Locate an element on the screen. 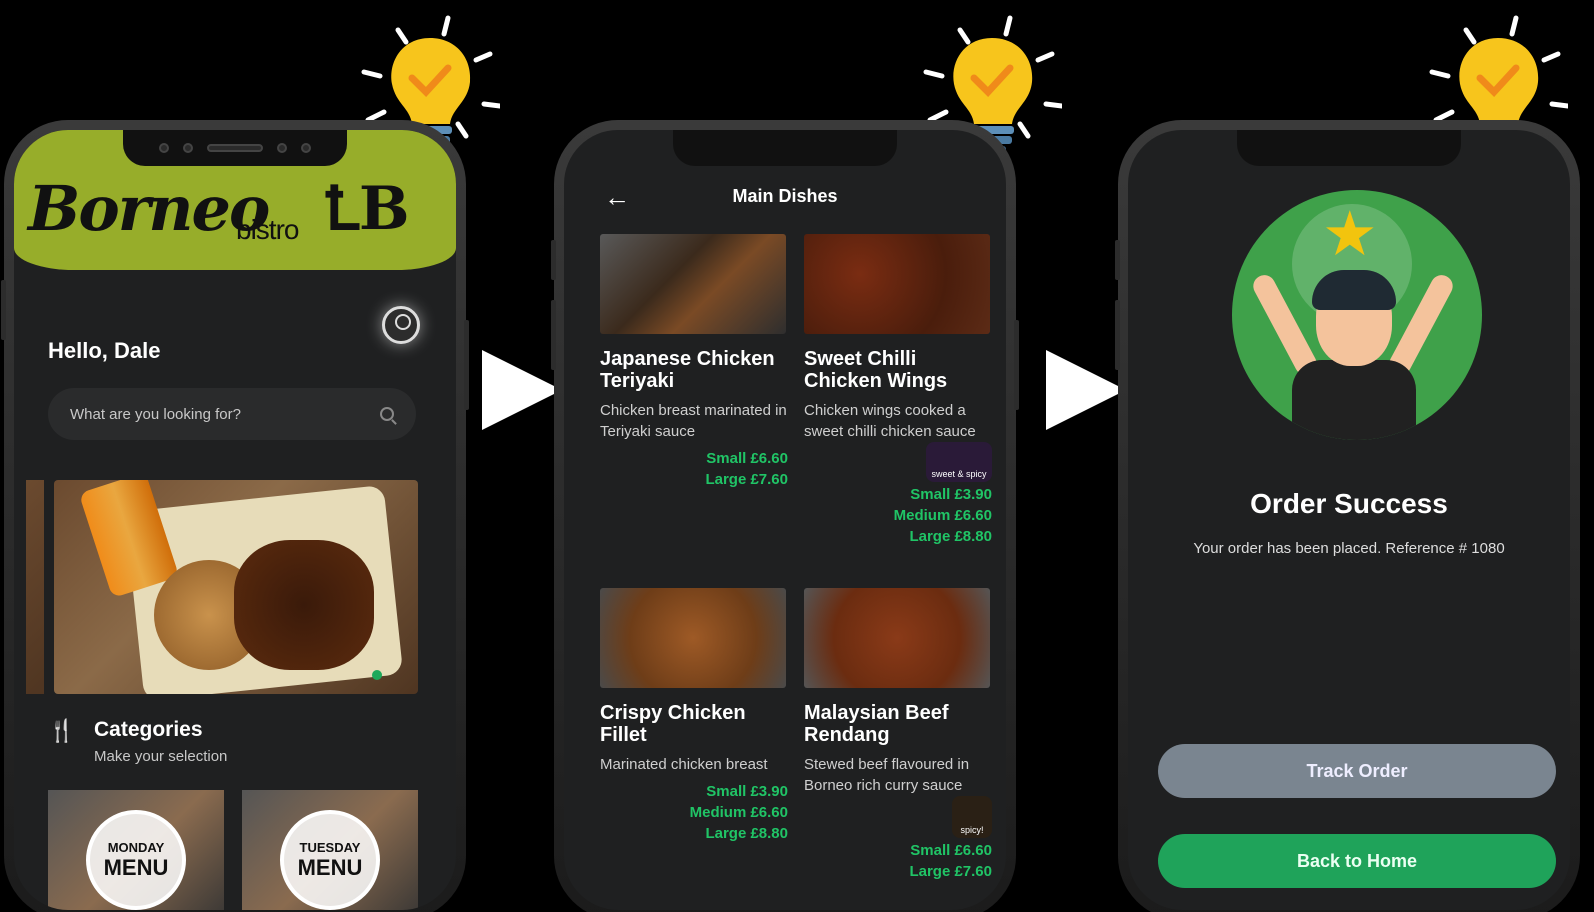  person-hair is located at coordinates (1354, 290).